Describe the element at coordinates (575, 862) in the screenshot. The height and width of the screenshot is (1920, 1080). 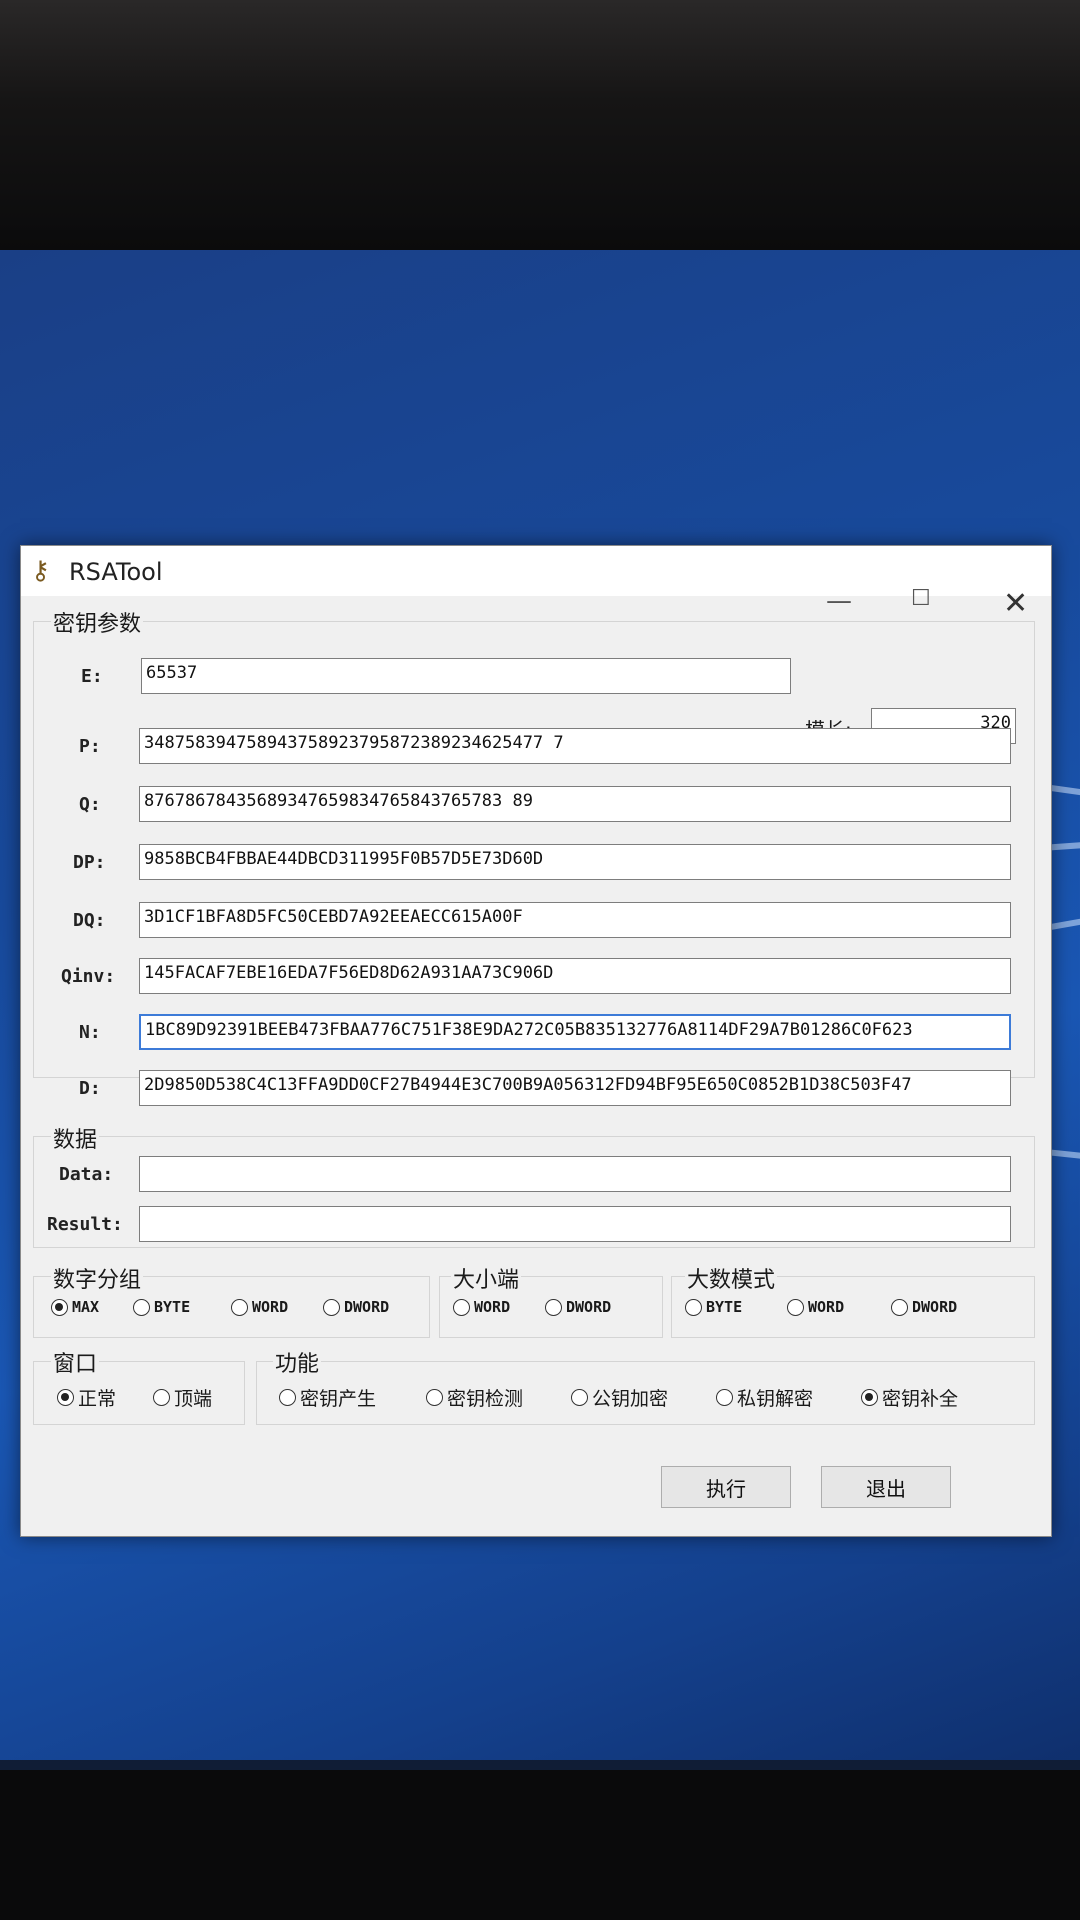
I see `dp-field: 9858BCB4FBBAE44DBCD311995F0B57D5E73D60D` at that location.